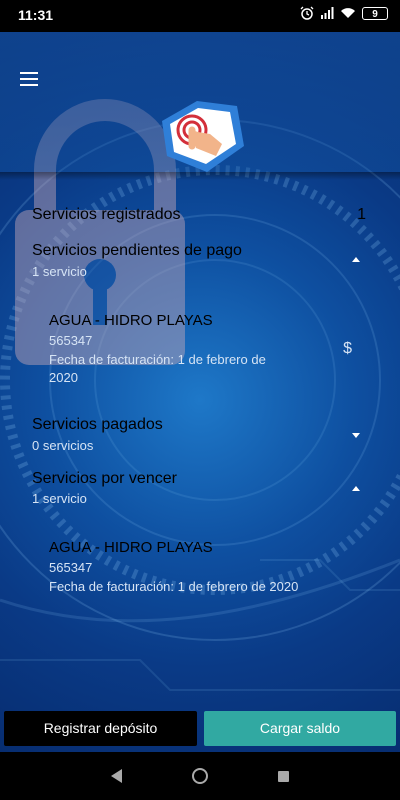  I want to click on due-services-title: Servicios por vencer, so click(104, 479).